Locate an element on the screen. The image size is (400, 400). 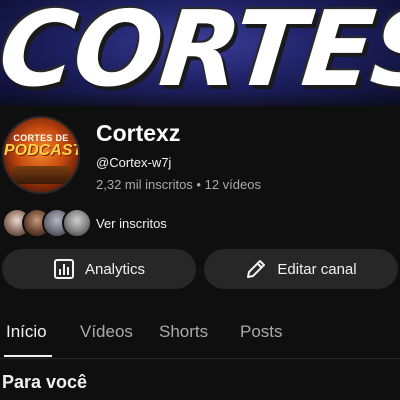
view-subscribers-link: Ver inscritos is located at coordinates (131, 223).